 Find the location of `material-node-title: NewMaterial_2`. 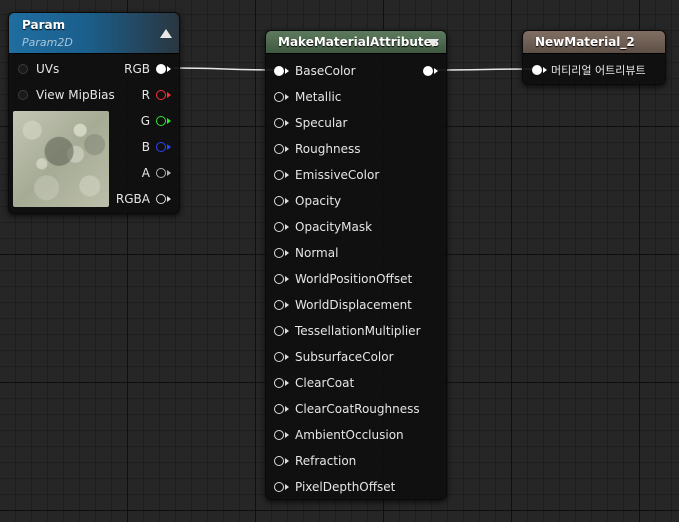

material-node-title: NewMaterial_2 is located at coordinates (585, 42).